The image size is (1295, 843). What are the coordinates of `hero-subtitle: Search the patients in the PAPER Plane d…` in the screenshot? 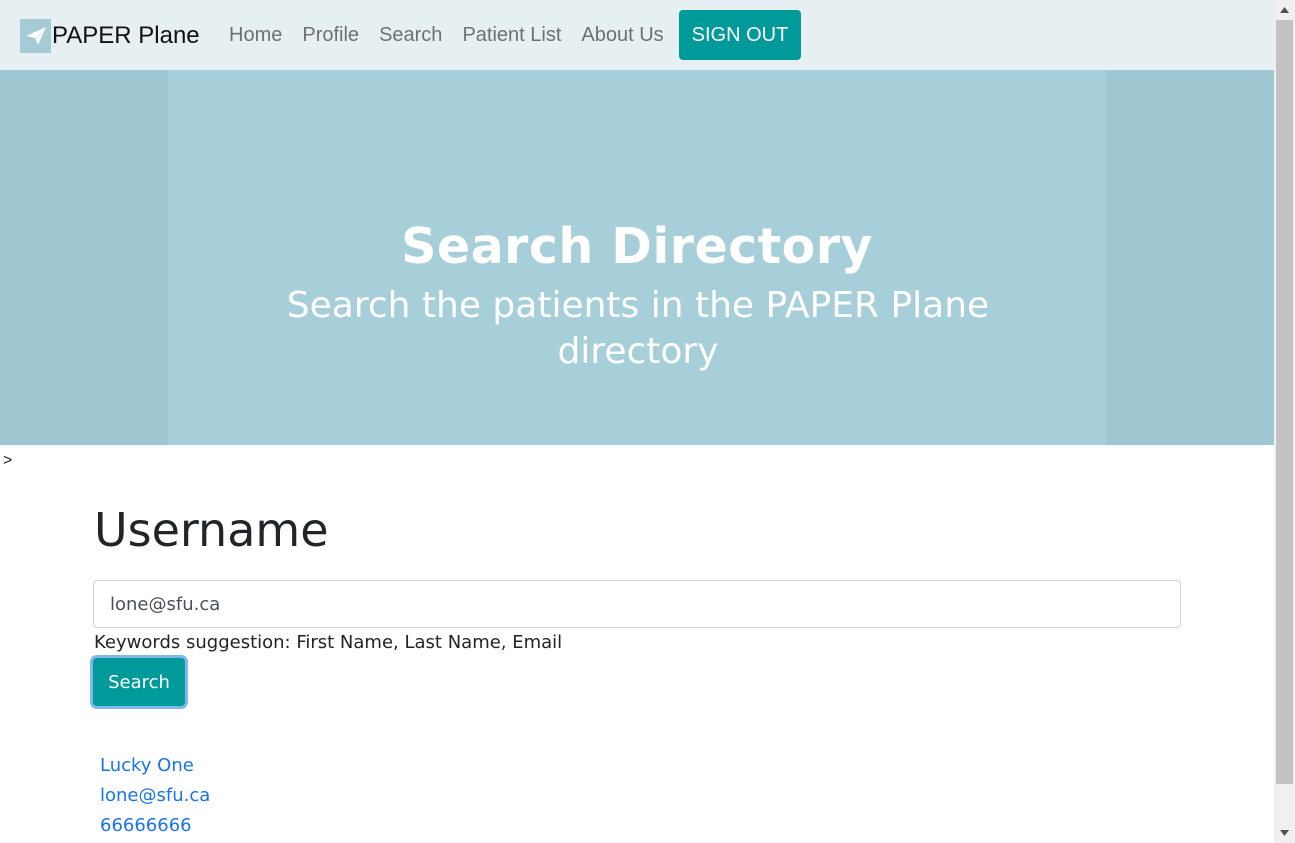 It's located at (638, 328).